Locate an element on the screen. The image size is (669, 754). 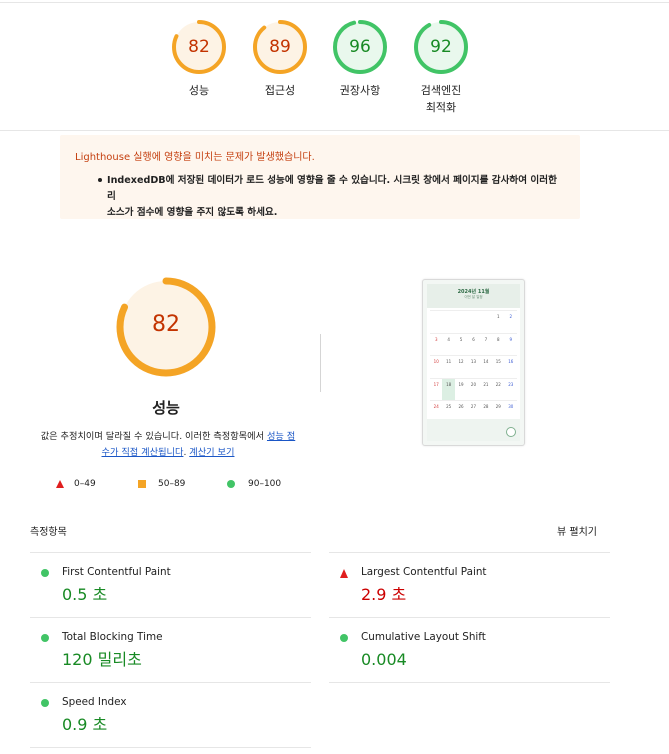
gauge-ring: 89 is located at coordinates (280, 47).